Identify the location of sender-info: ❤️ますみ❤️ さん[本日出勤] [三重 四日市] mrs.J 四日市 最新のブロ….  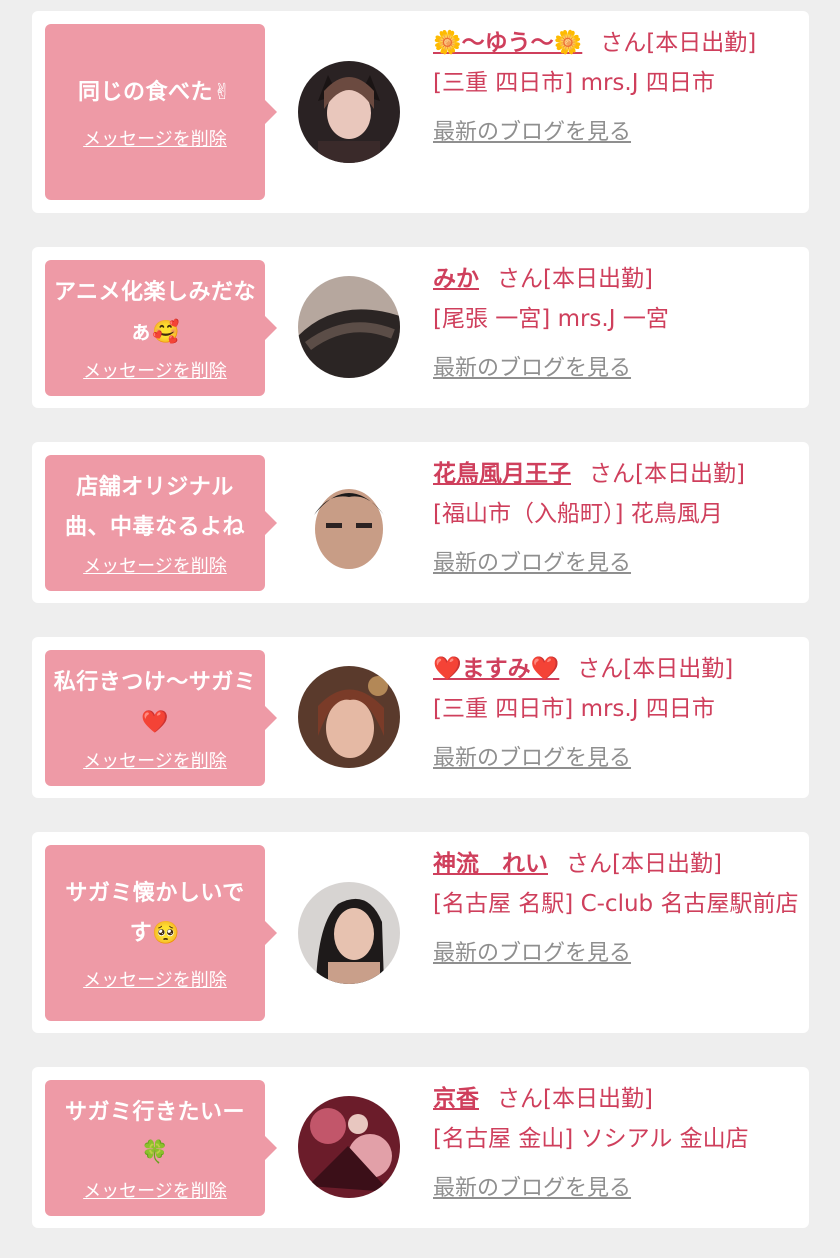
(618, 714).